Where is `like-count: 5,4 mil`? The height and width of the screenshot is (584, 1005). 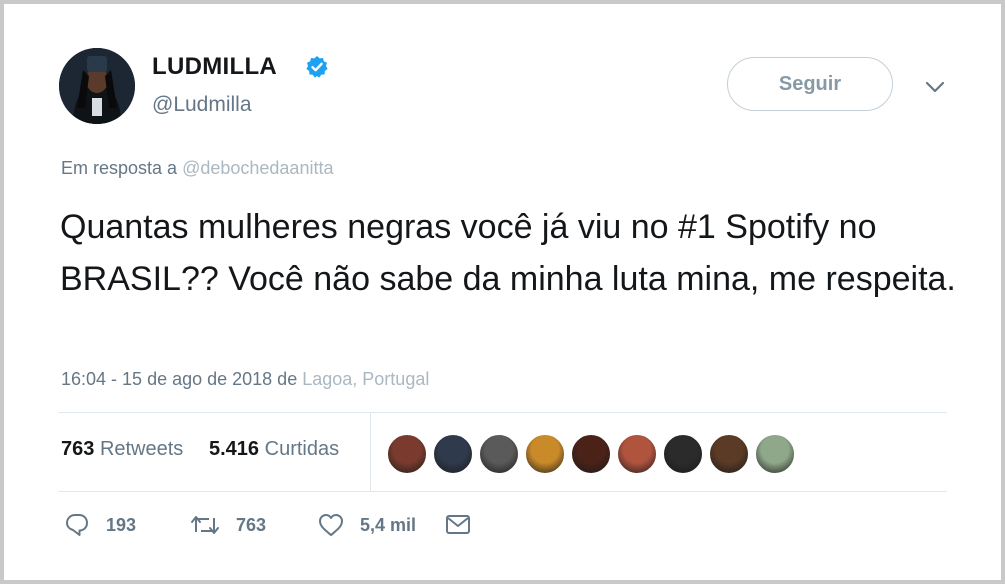
like-count: 5,4 mil is located at coordinates (388, 524).